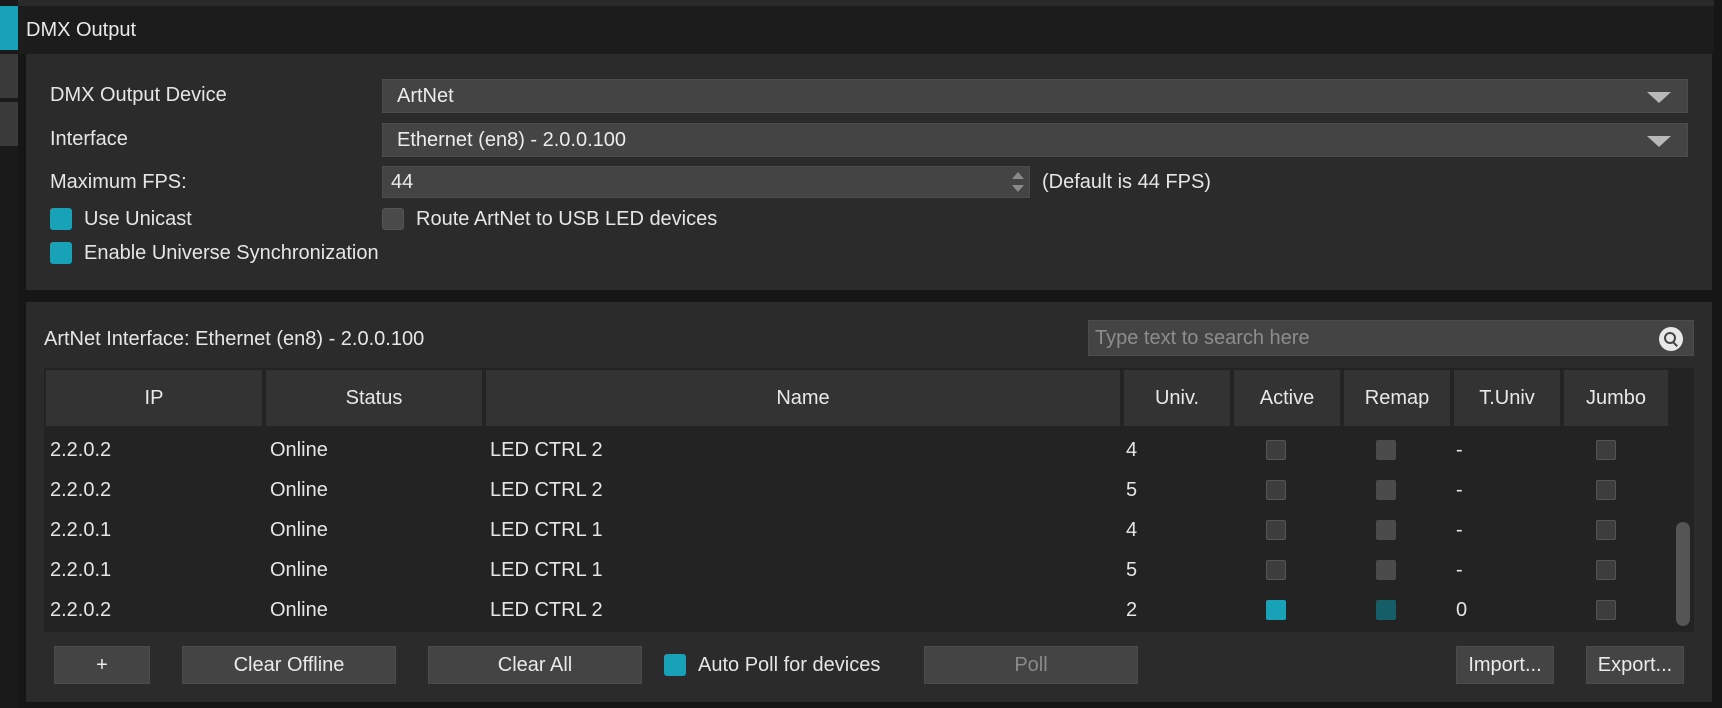 The width and height of the screenshot is (1722, 708). I want to click on route-usb-checkbox, so click(393, 219).